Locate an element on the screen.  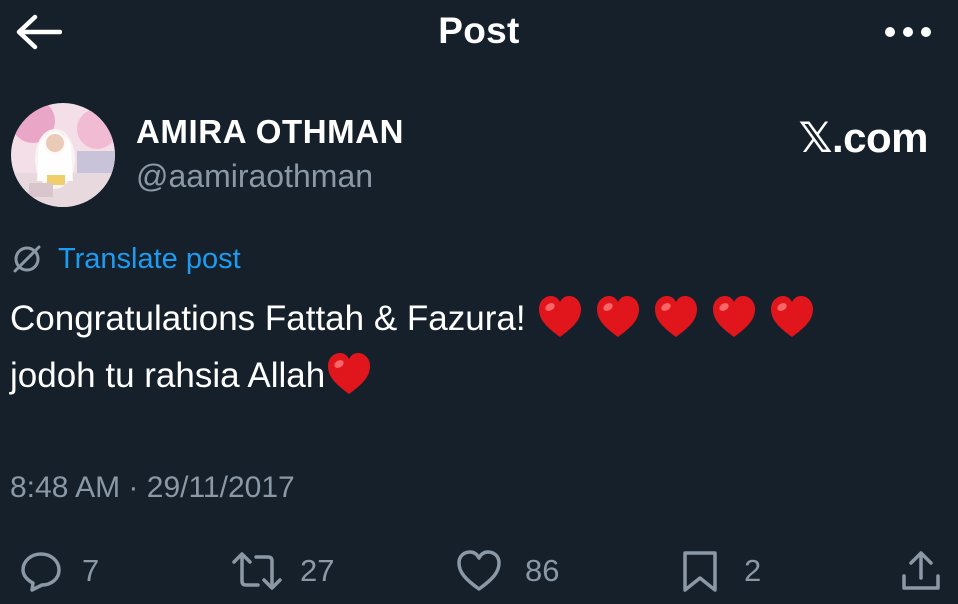
reply-button: 7 is located at coordinates (58, 571).